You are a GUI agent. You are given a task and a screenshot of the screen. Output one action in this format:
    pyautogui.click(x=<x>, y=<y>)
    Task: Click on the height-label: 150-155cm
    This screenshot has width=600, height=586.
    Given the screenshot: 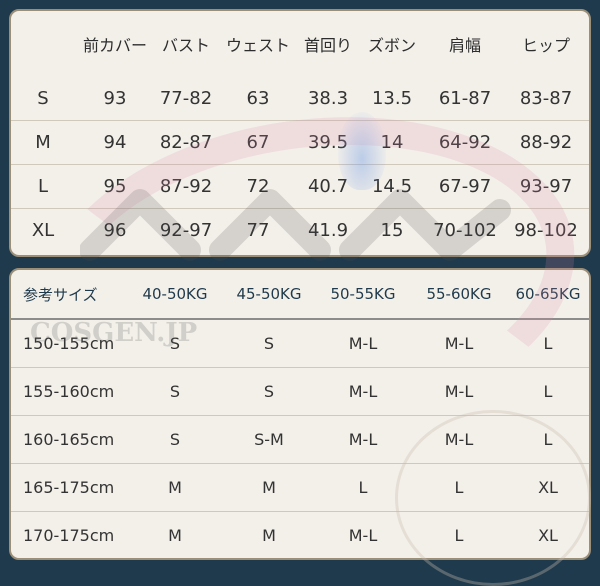 What is the action you would take?
    pyautogui.click(x=69, y=343)
    